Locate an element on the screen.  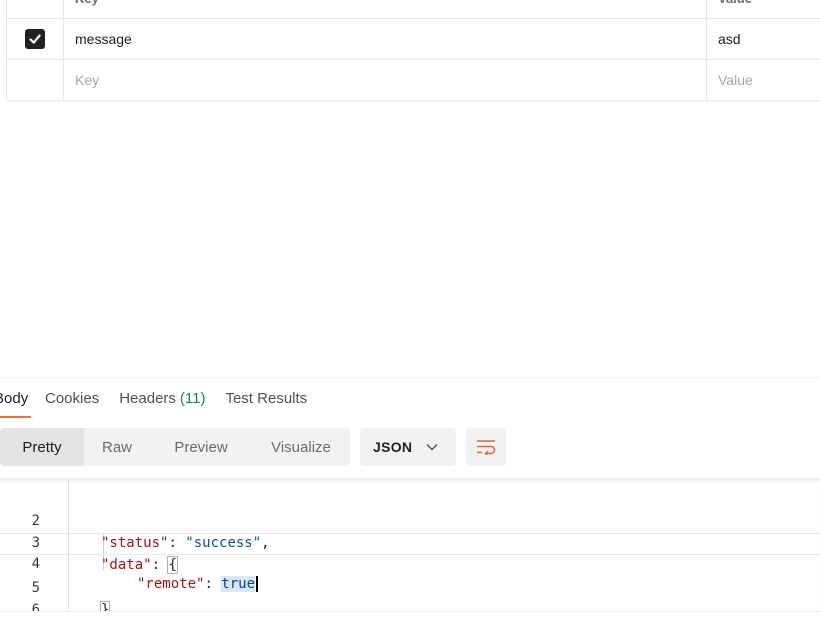
format-dropdown: JSON is located at coordinates (408, 447).